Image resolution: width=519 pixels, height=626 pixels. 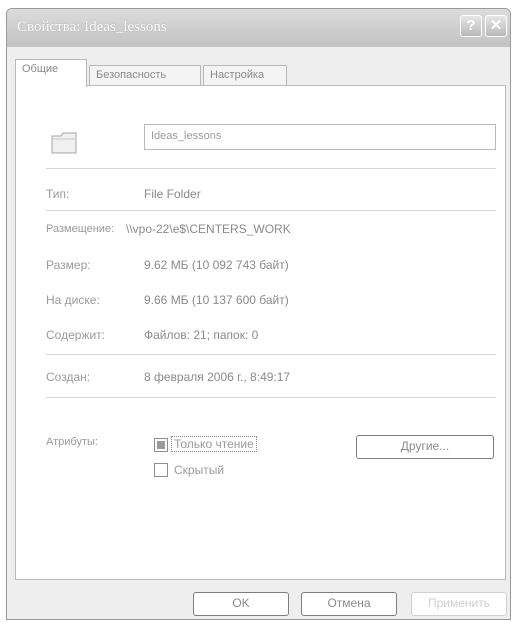 I want to click on close-button: ✕, so click(x=496, y=26).